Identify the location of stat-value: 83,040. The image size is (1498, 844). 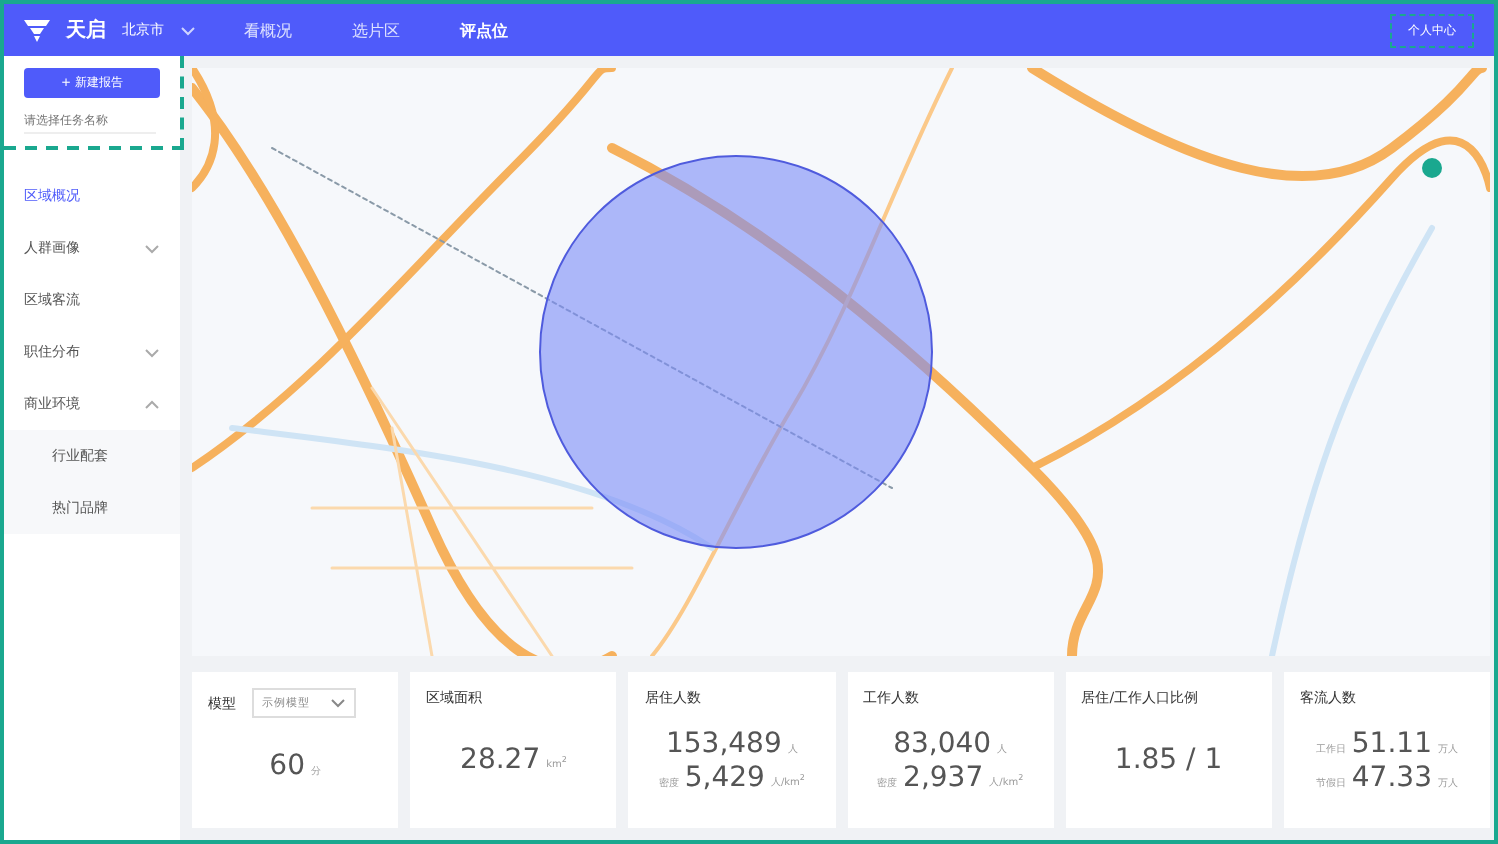
(942, 743).